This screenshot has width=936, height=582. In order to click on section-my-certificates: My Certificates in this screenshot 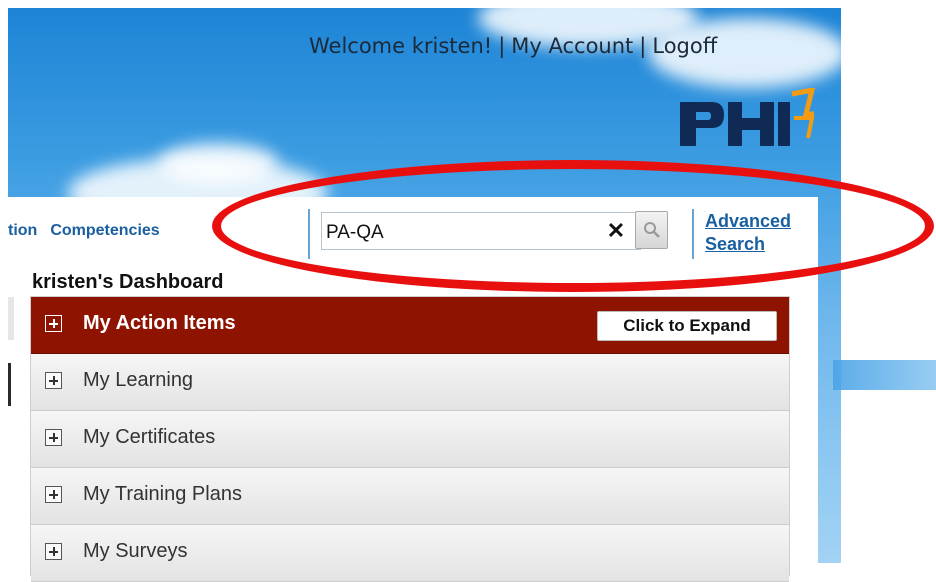, I will do `click(410, 439)`.